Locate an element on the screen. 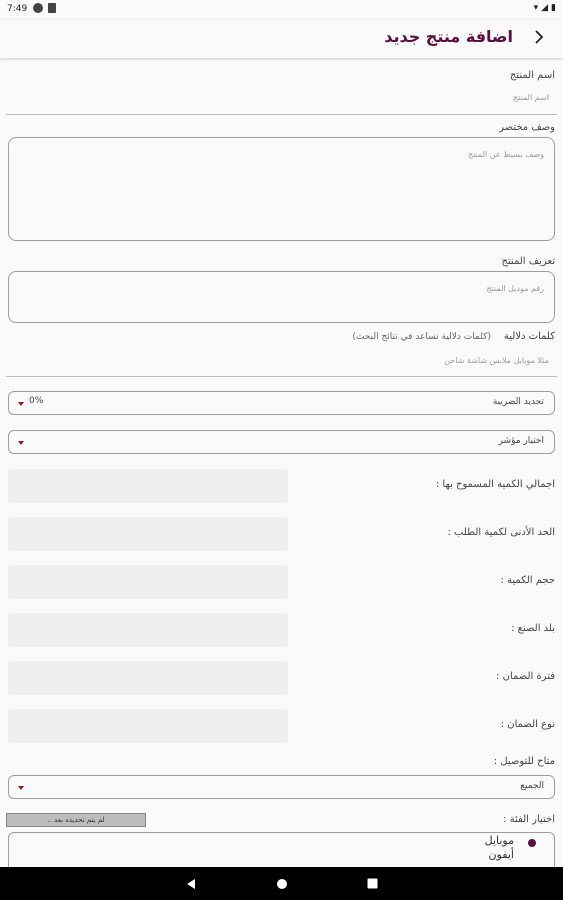  category-item: موبايل is located at coordinates (499, 840).